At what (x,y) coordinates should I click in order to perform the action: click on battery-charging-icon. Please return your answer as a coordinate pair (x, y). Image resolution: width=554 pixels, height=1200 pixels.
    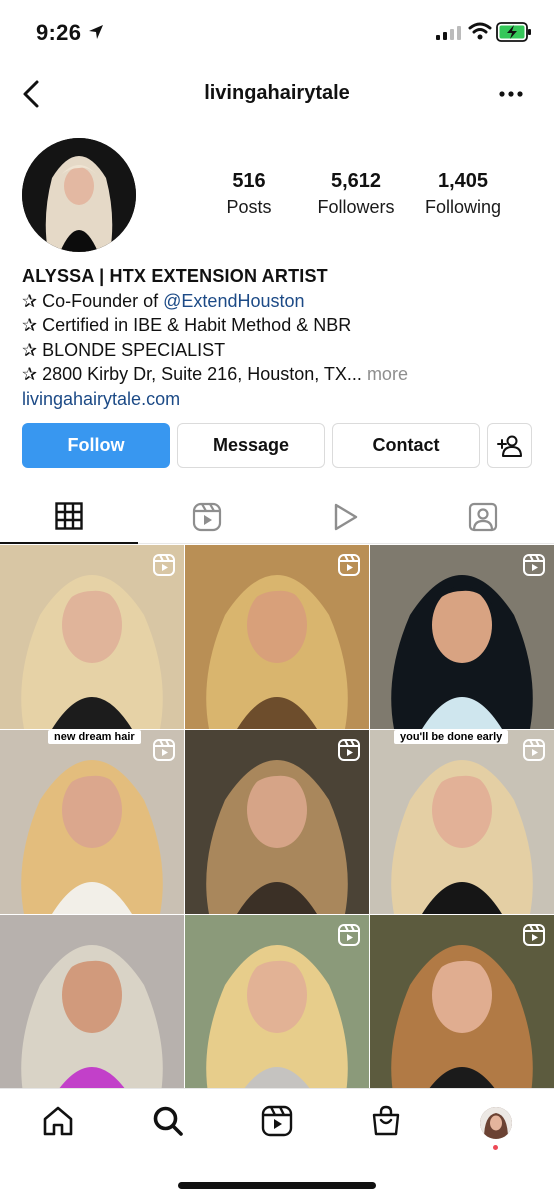
    Looking at the image, I should click on (513, 32).